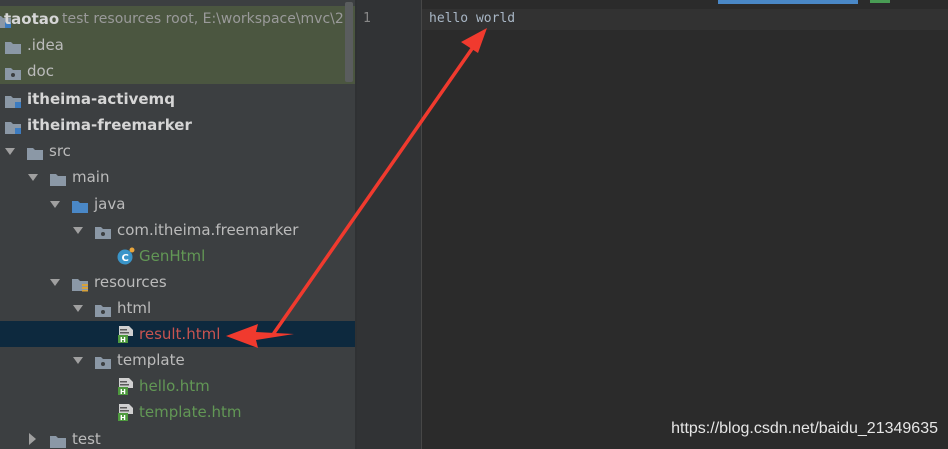  I want to click on tree-item-label: main, so click(91, 177).